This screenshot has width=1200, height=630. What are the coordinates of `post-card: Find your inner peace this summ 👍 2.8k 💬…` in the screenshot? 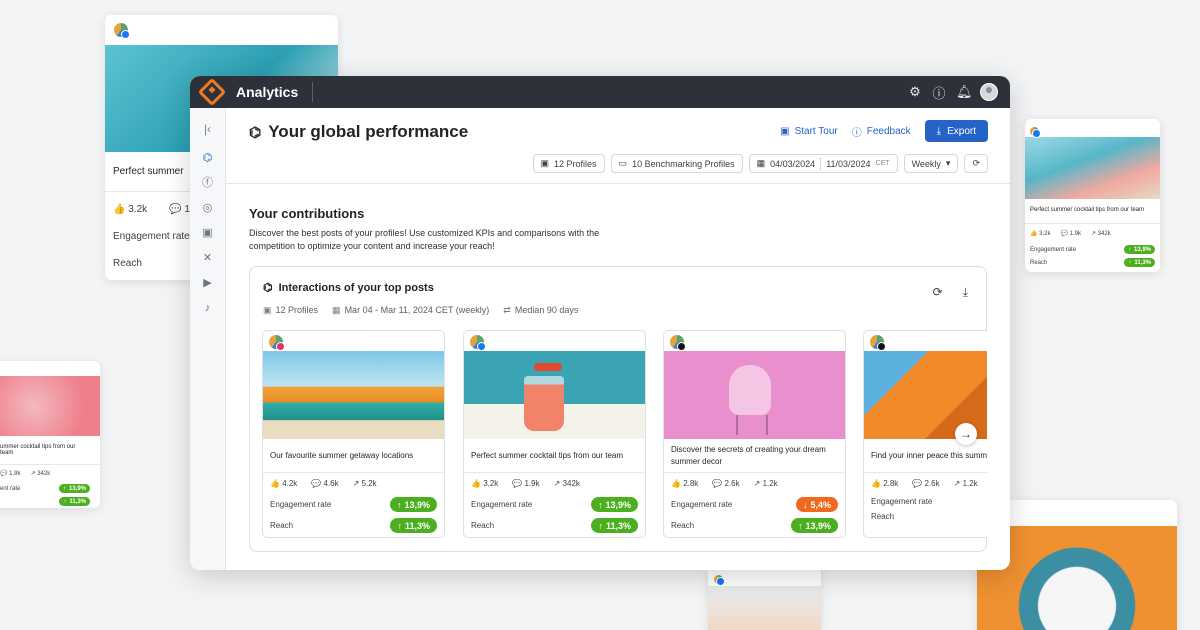 It's located at (925, 434).